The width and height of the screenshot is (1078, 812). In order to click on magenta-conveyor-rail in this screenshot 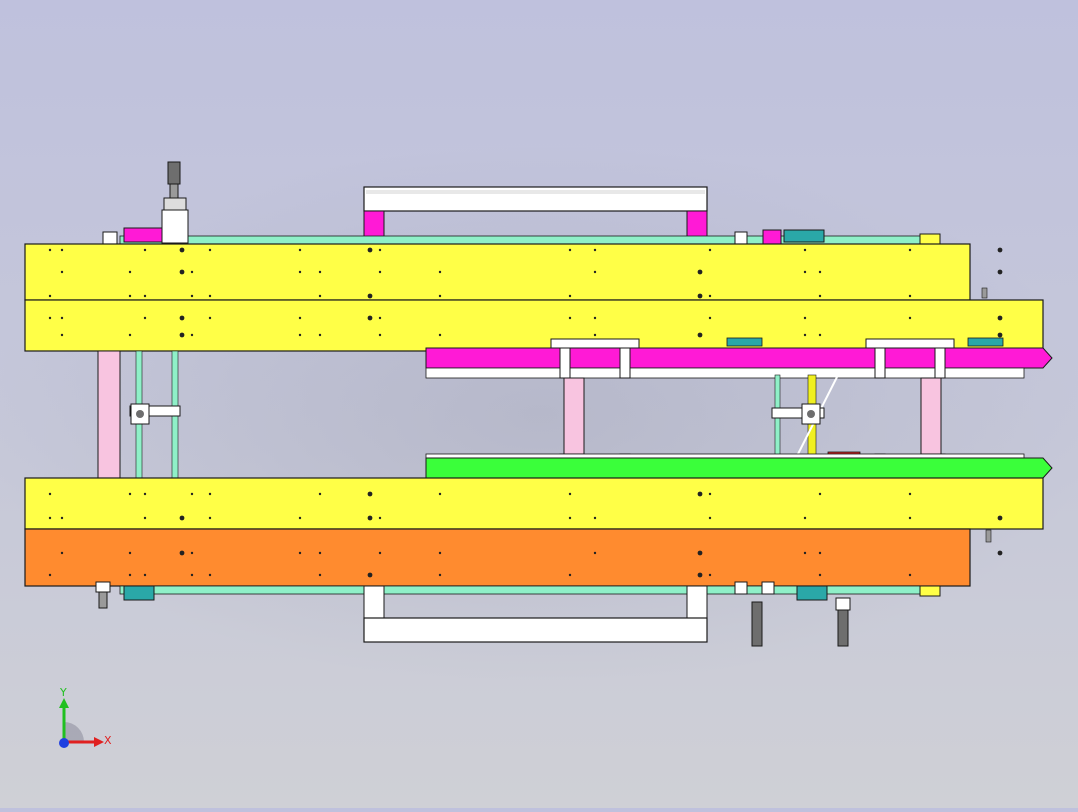, I will do `click(739, 363)`.